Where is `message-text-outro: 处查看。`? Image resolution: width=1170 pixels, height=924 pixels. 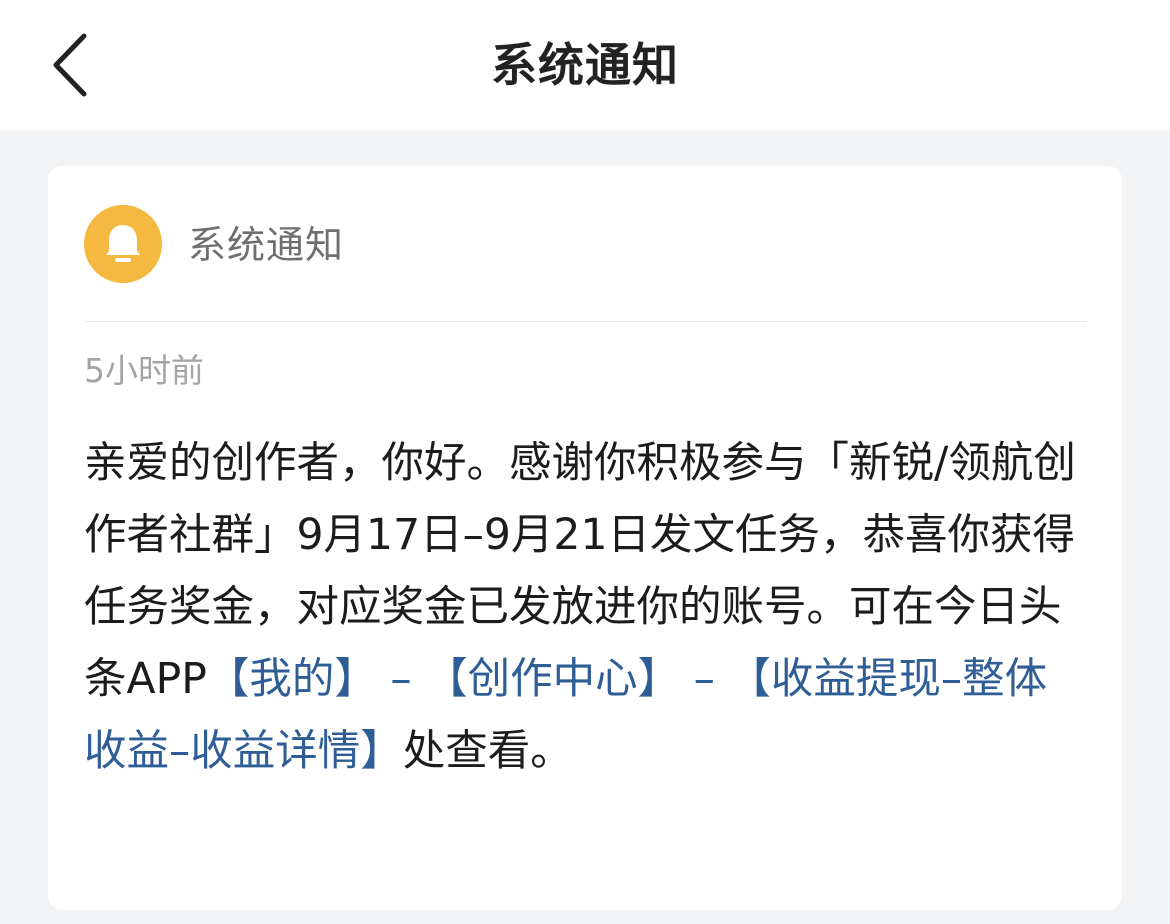 message-text-outro: 处查看。 is located at coordinates (487, 751).